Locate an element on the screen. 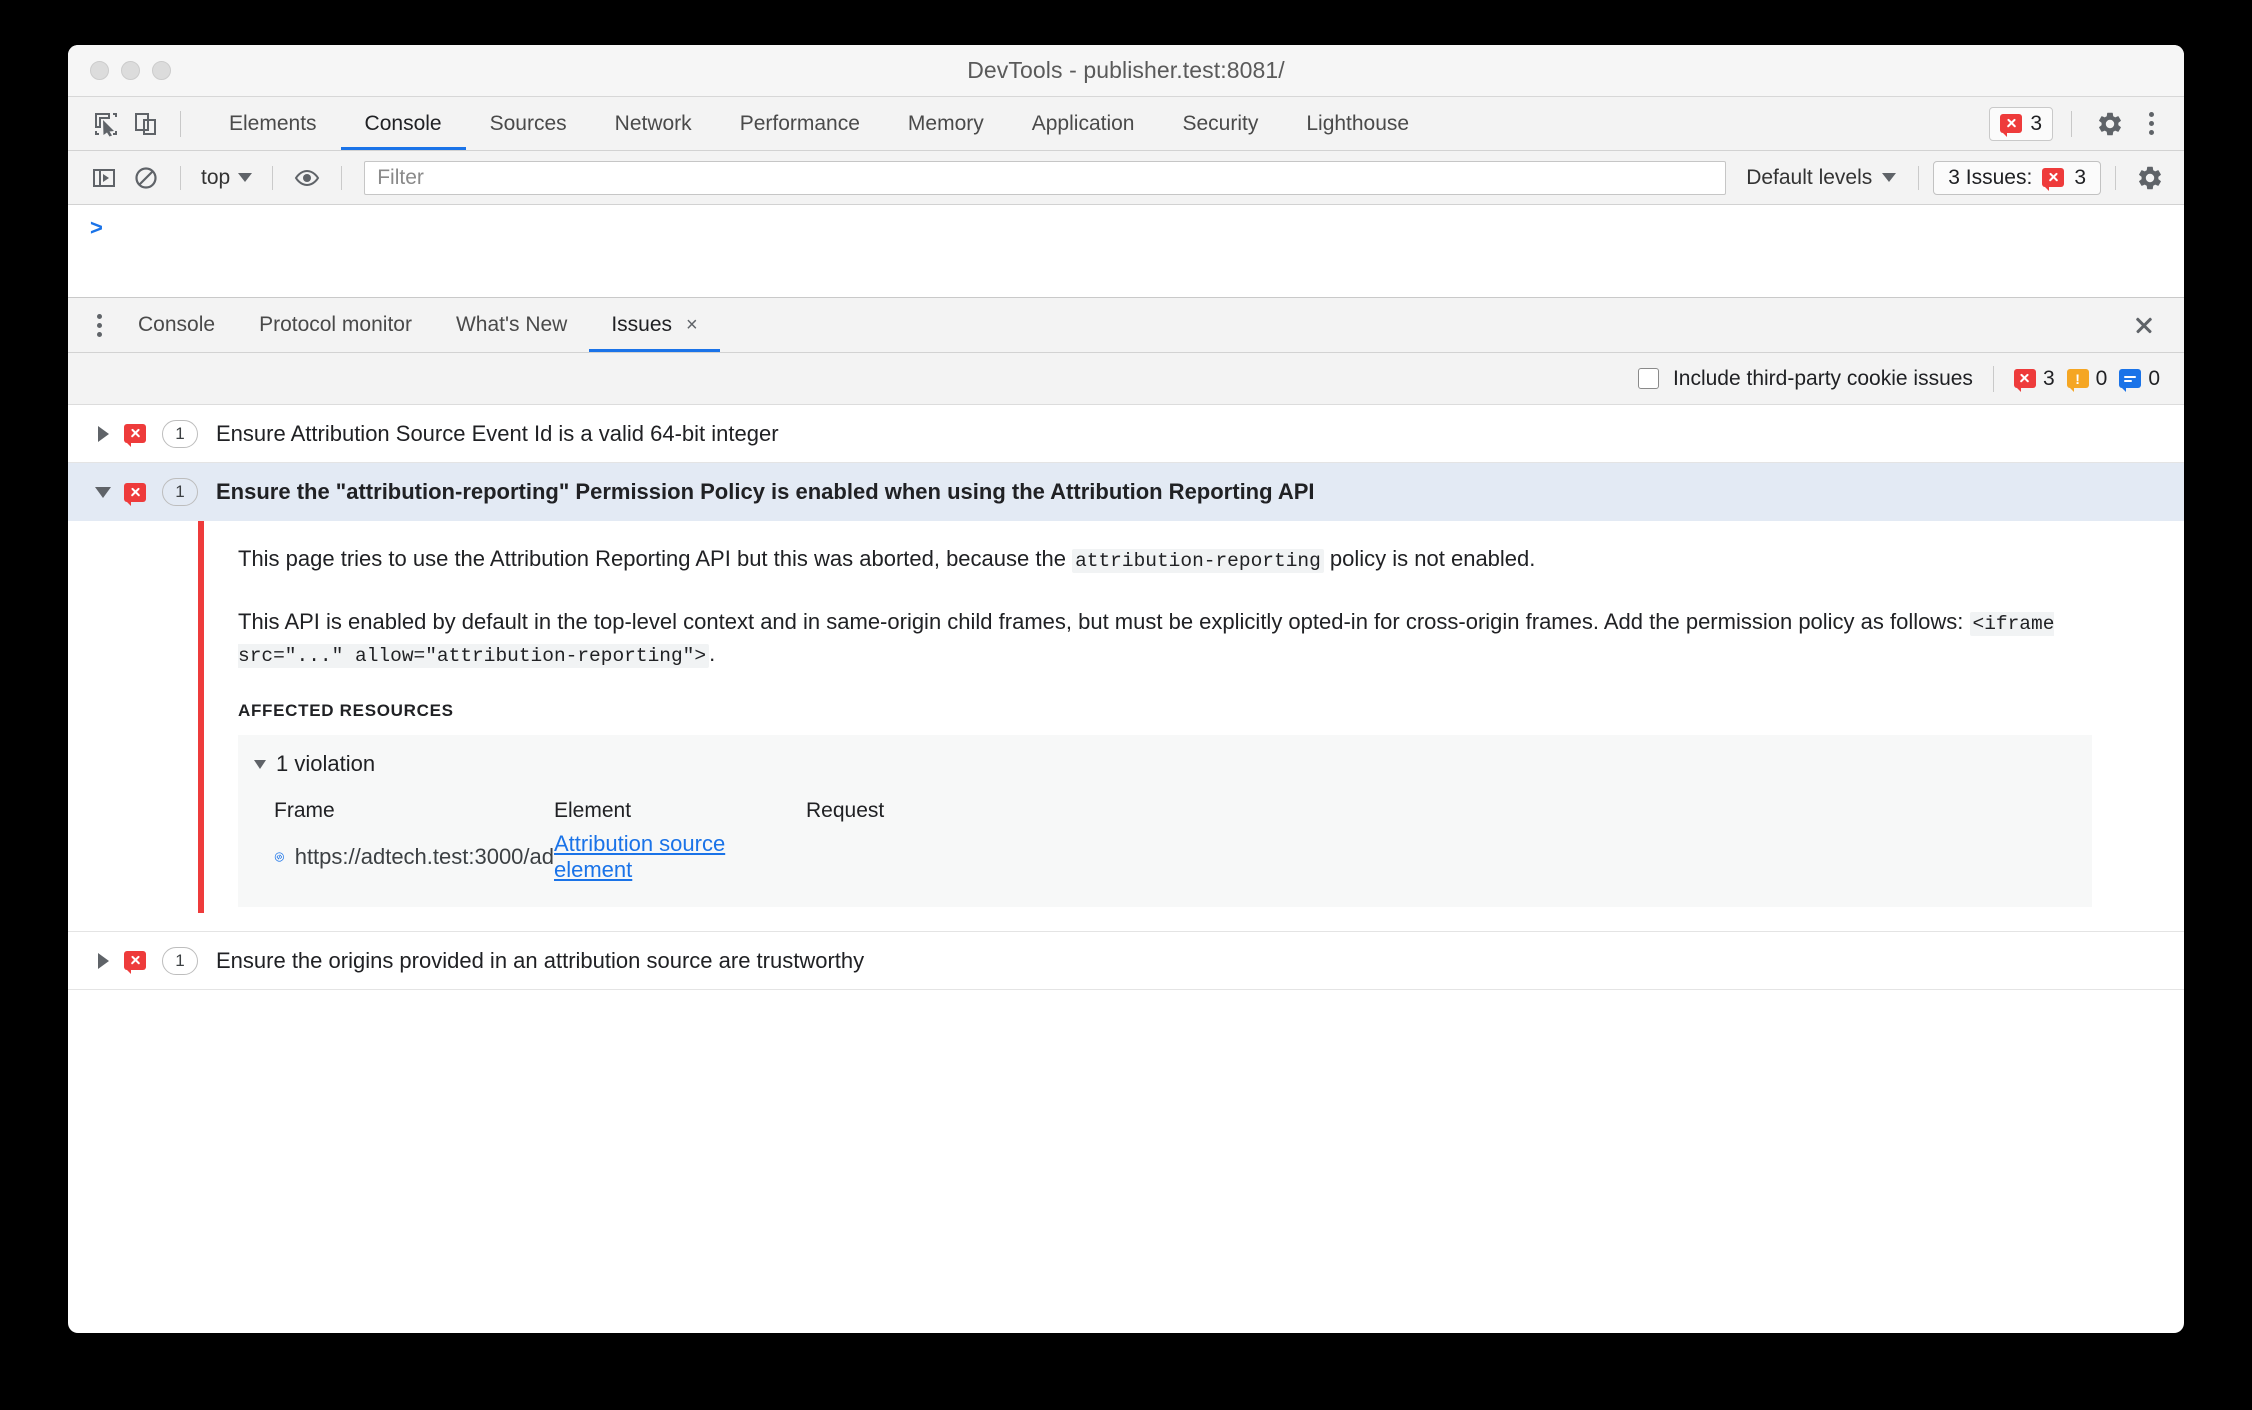 Image resolution: width=2252 pixels, height=1410 pixels. include-third-party-cookie-issues-checkbox: Include third-party cookie issues is located at coordinates (1805, 378).